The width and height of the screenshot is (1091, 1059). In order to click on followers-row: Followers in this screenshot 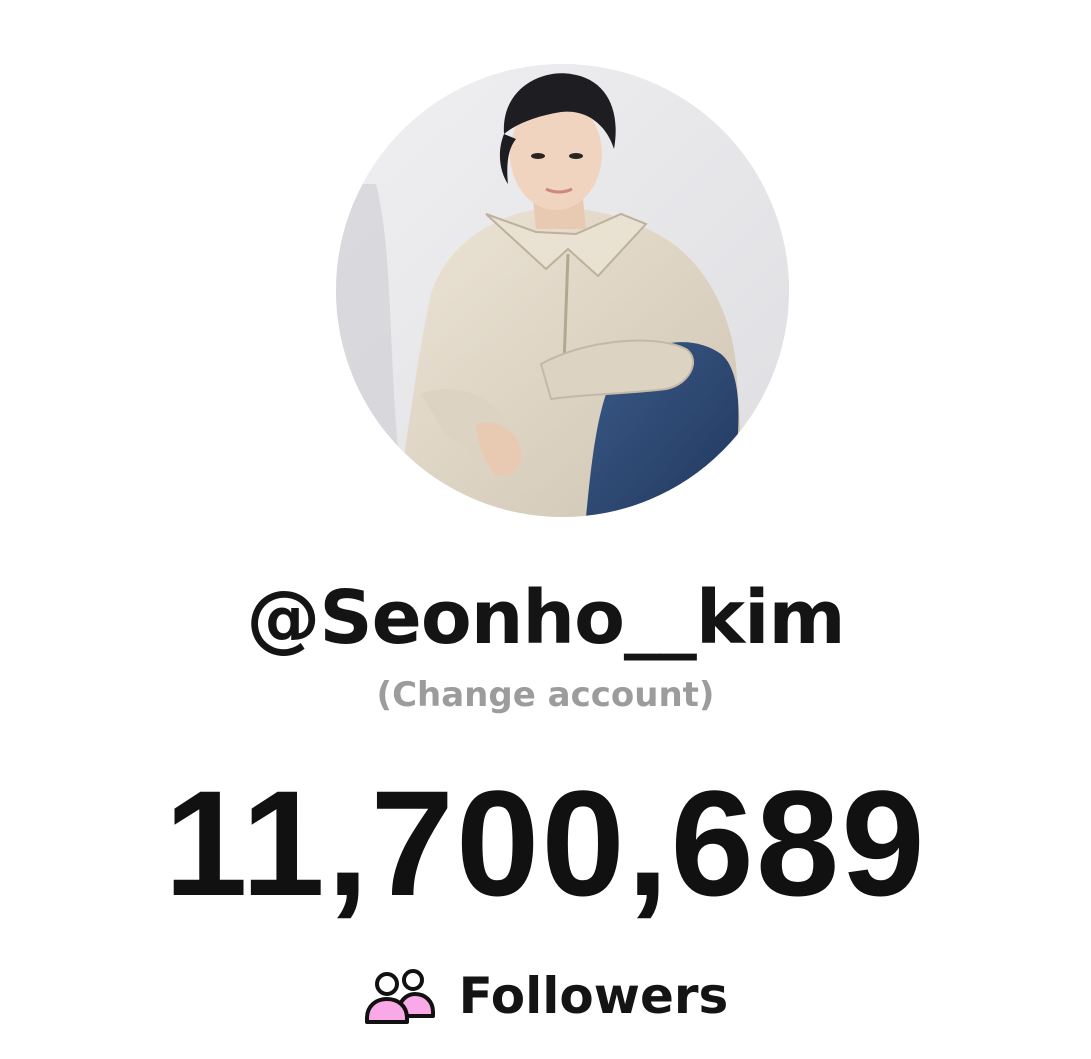, I will do `click(545, 996)`.